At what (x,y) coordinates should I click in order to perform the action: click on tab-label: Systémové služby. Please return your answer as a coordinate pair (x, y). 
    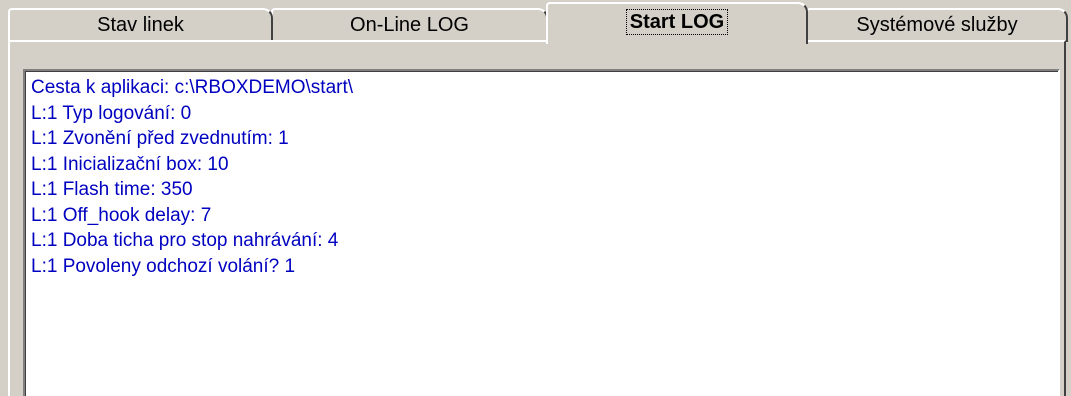
    Looking at the image, I should click on (937, 25).